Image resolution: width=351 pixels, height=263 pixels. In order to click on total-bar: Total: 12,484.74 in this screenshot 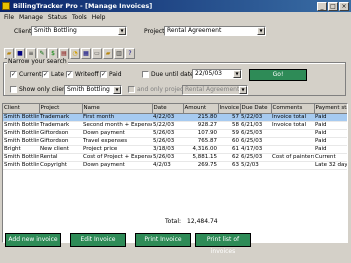, I will do `click(191, 221)`.